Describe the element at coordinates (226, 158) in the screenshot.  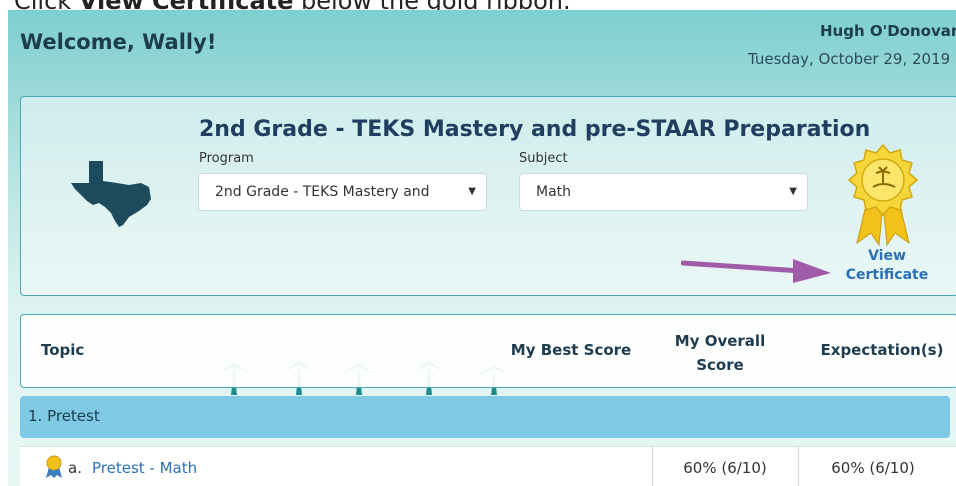
I see `program-label: Program` at that location.